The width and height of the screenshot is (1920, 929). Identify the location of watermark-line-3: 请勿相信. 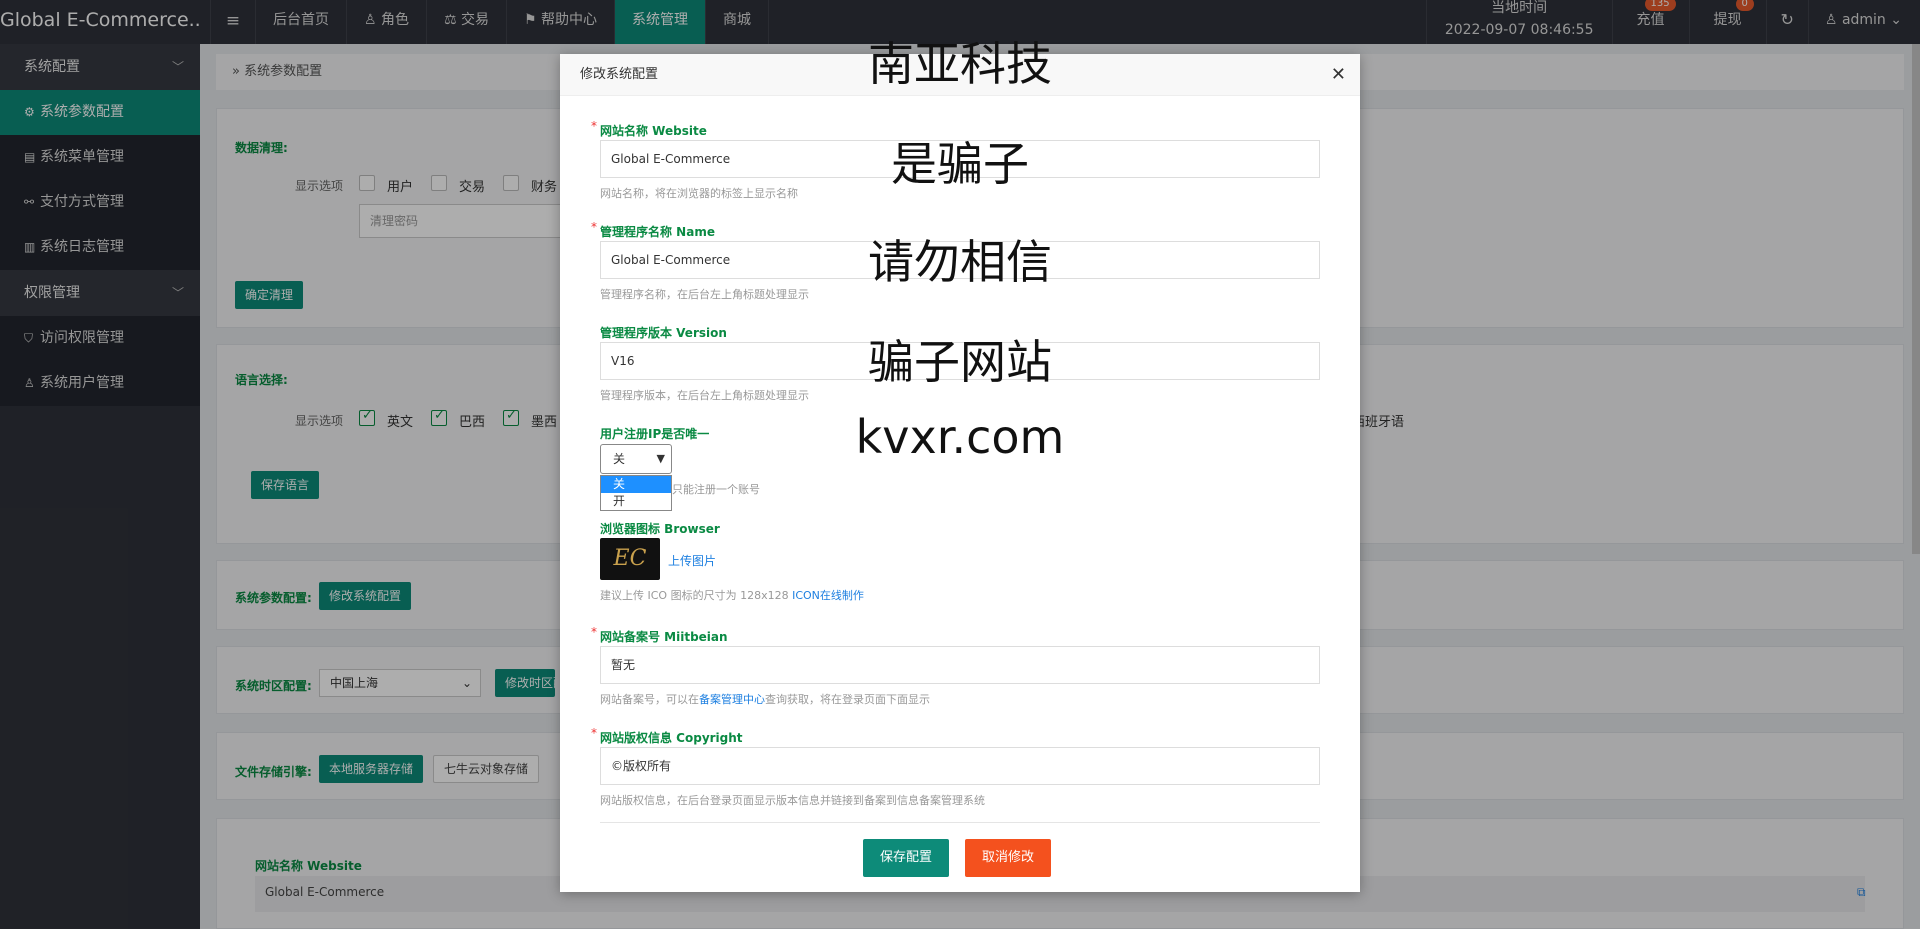
(960, 262).